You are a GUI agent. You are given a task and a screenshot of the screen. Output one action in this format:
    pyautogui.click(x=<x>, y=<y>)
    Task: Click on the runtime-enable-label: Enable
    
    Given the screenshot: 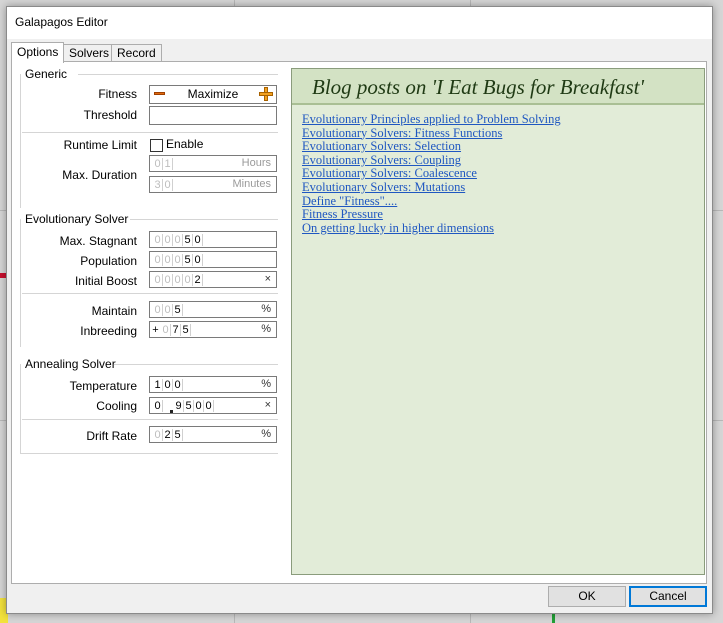 What is the action you would take?
    pyautogui.click(x=184, y=144)
    